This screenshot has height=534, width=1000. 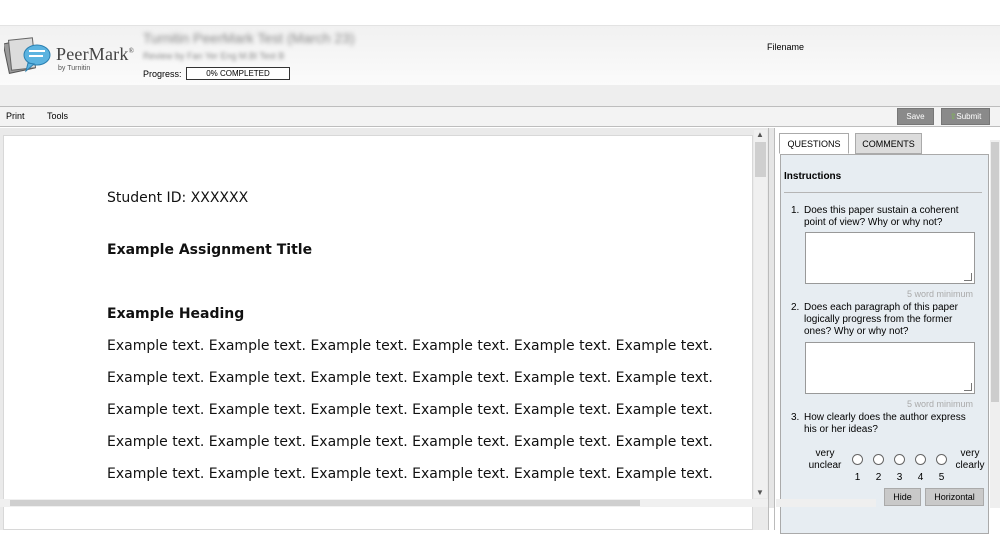 I want to click on question-number: 3., so click(x=795, y=417).